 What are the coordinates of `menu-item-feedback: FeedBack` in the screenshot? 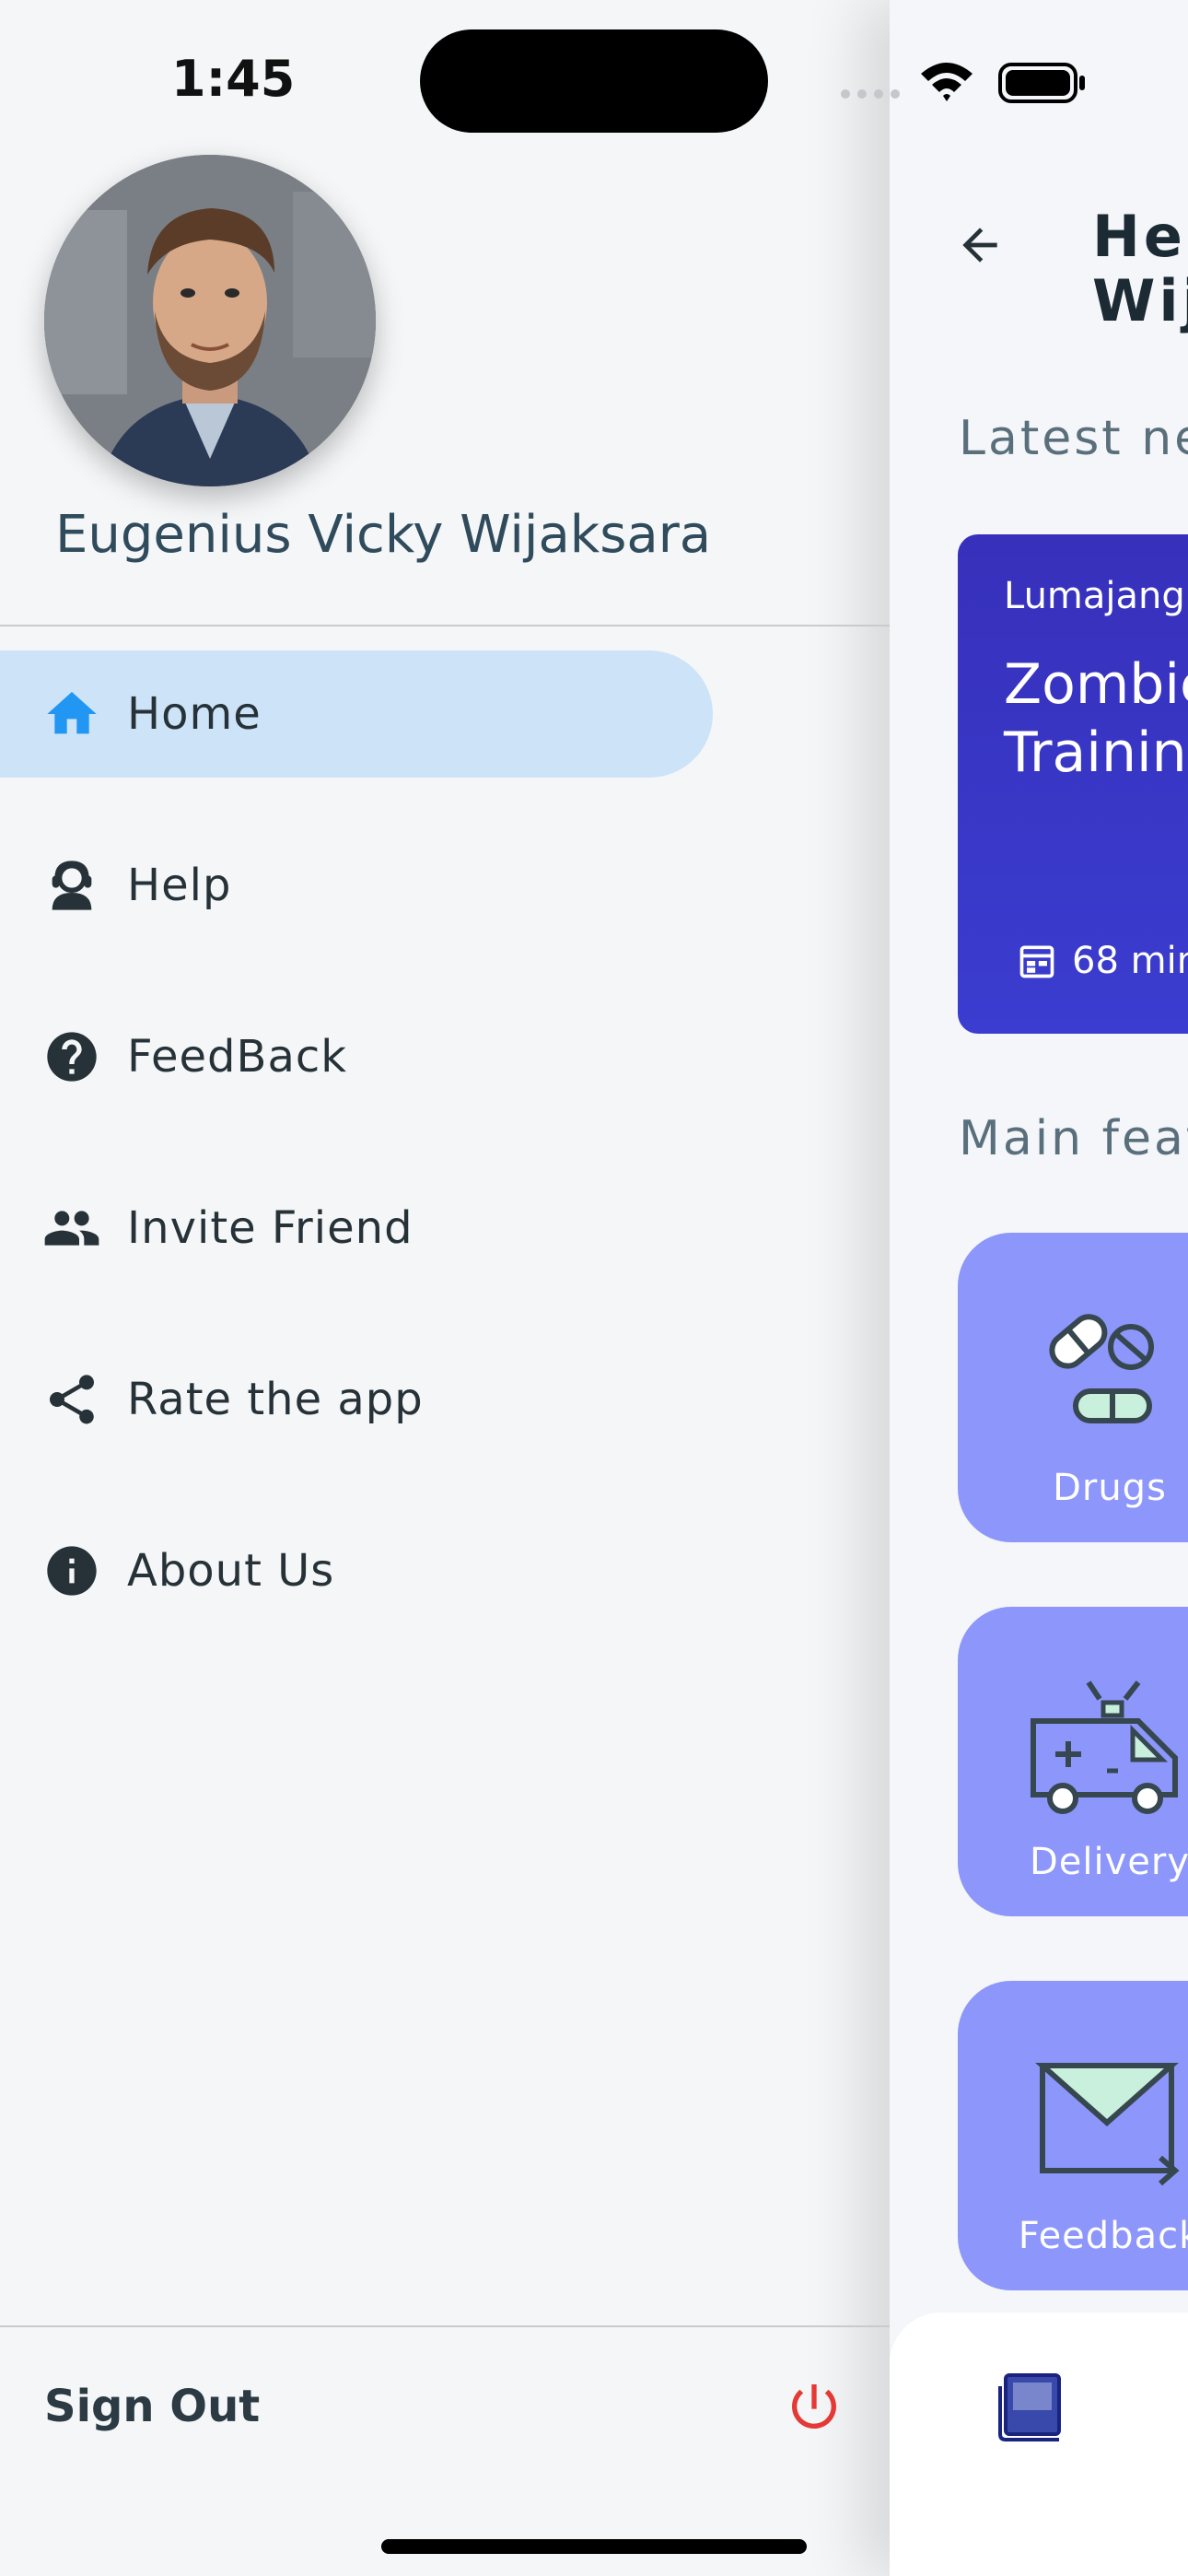 It's located at (356, 1056).